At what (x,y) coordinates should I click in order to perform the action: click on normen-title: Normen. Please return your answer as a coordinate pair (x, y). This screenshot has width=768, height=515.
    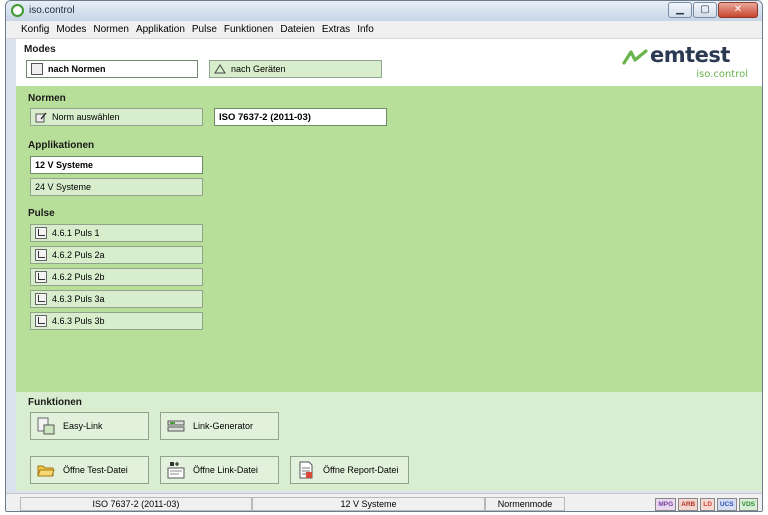
    Looking at the image, I should click on (47, 98).